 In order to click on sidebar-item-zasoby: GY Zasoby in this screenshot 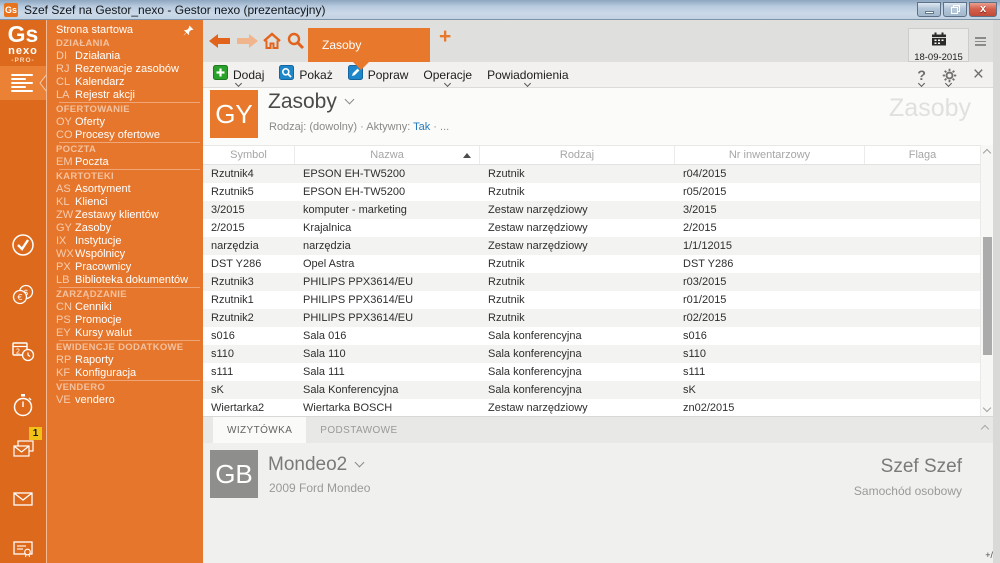, I will do `click(125, 228)`.